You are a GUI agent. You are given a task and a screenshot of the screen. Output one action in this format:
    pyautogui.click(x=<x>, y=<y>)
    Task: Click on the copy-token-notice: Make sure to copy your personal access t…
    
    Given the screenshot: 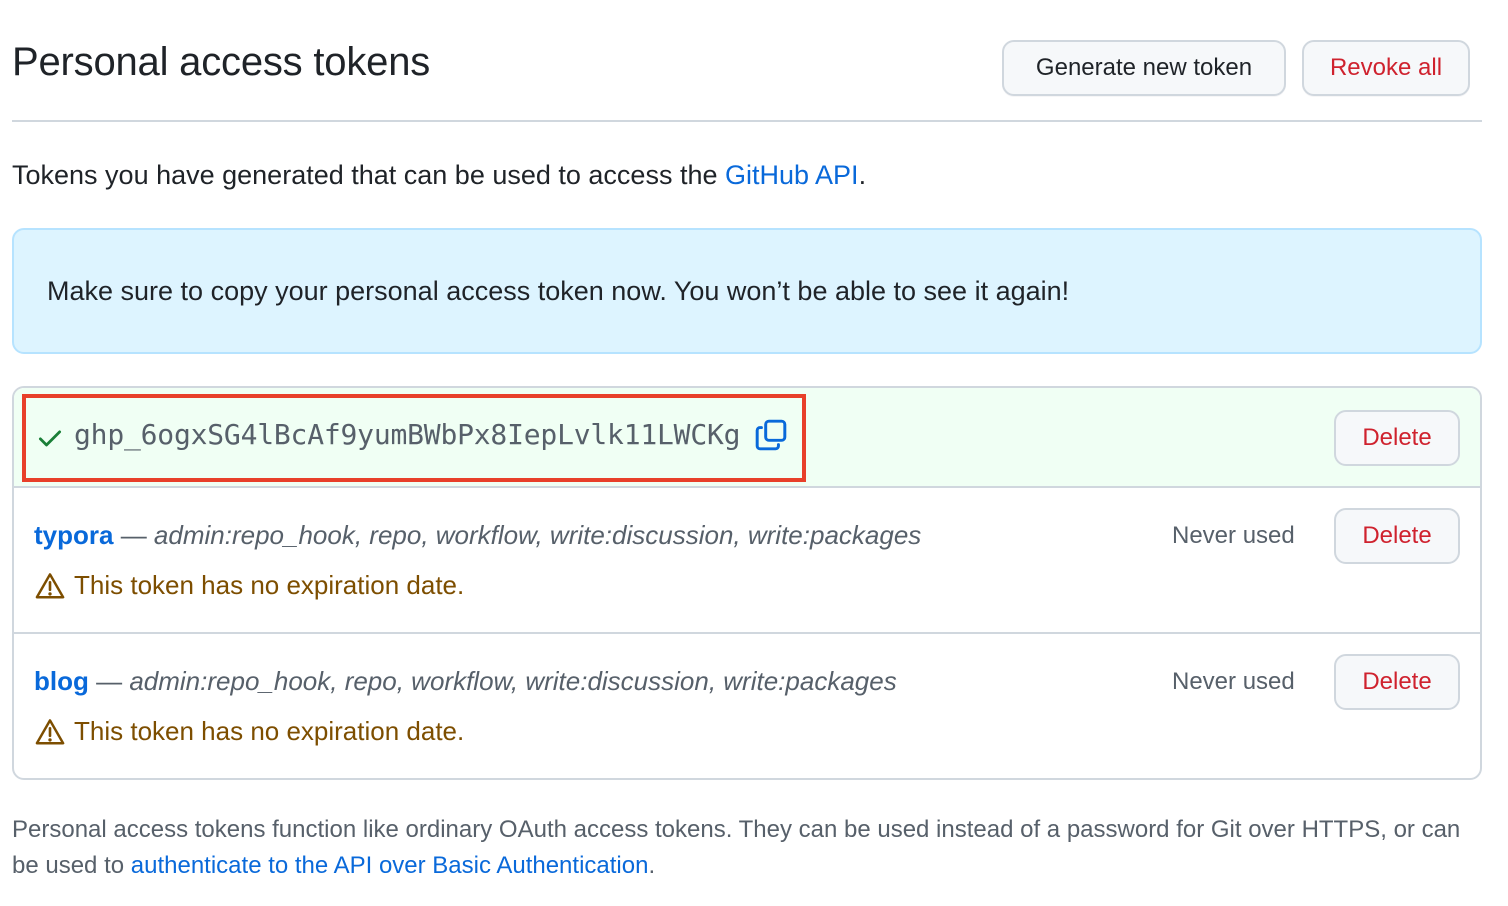 What is the action you would take?
    pyautogui.click(x=747, y=291)
    